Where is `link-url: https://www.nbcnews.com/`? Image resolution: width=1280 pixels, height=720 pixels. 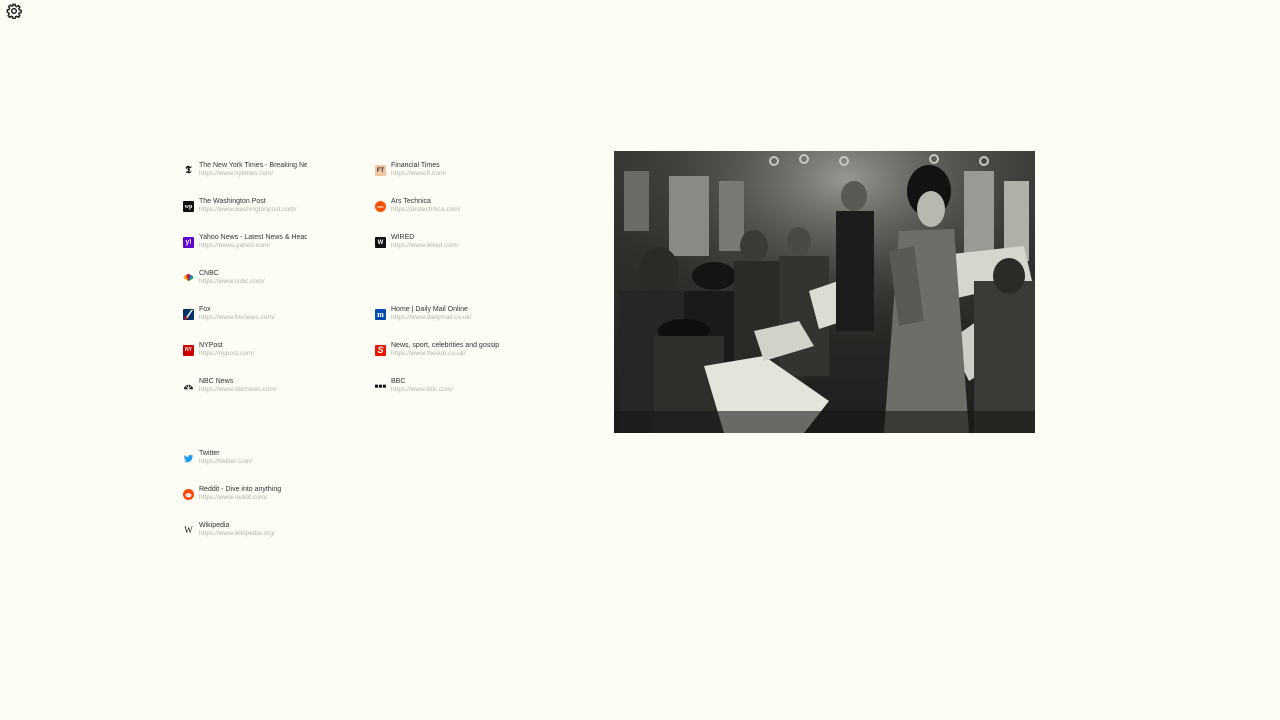
link-url: https://www.nbcnews.com/ is located at coordinates (238, 389).